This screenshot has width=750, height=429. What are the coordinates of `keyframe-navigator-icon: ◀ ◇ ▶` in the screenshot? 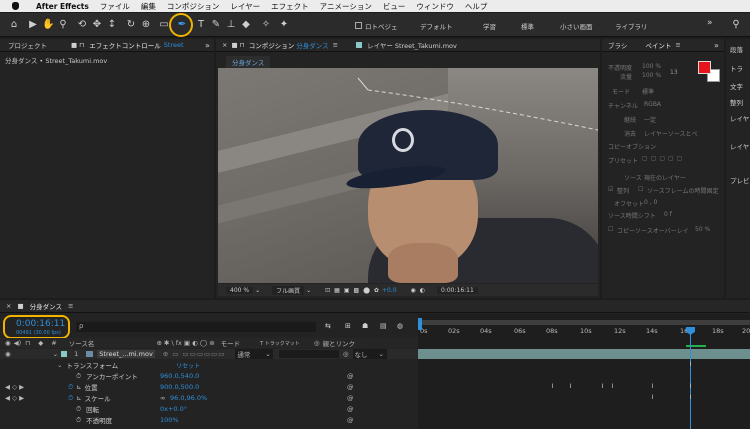 It's located at (14, 387).